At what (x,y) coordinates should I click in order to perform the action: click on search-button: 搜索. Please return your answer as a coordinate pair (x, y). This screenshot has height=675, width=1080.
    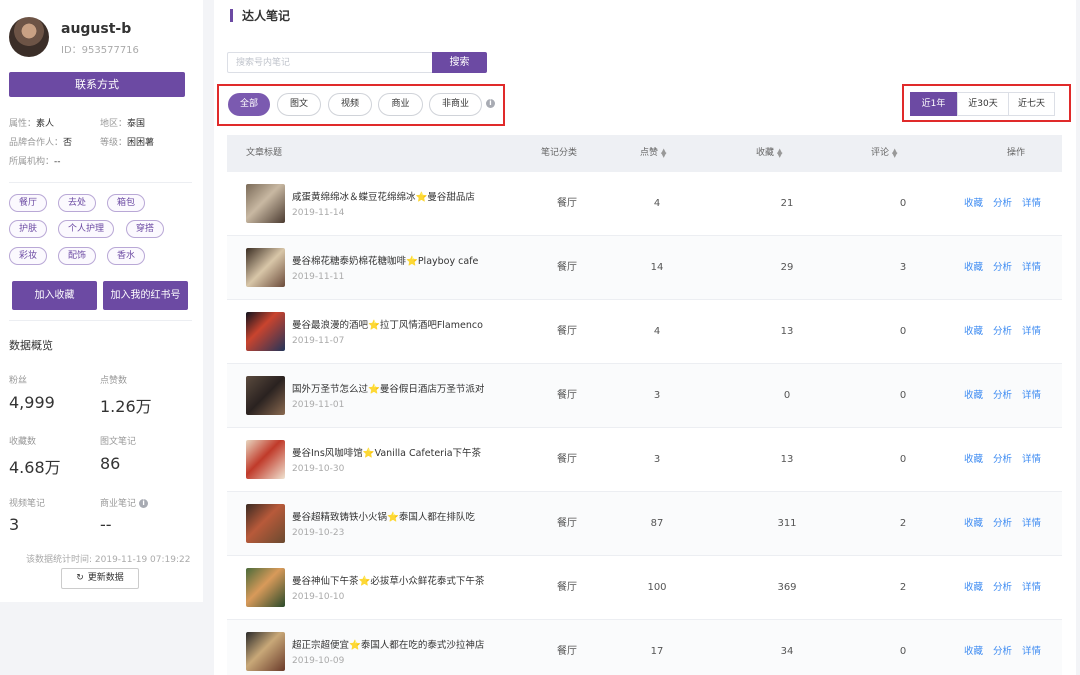
    Looking at the image, I should click on (459, 62).